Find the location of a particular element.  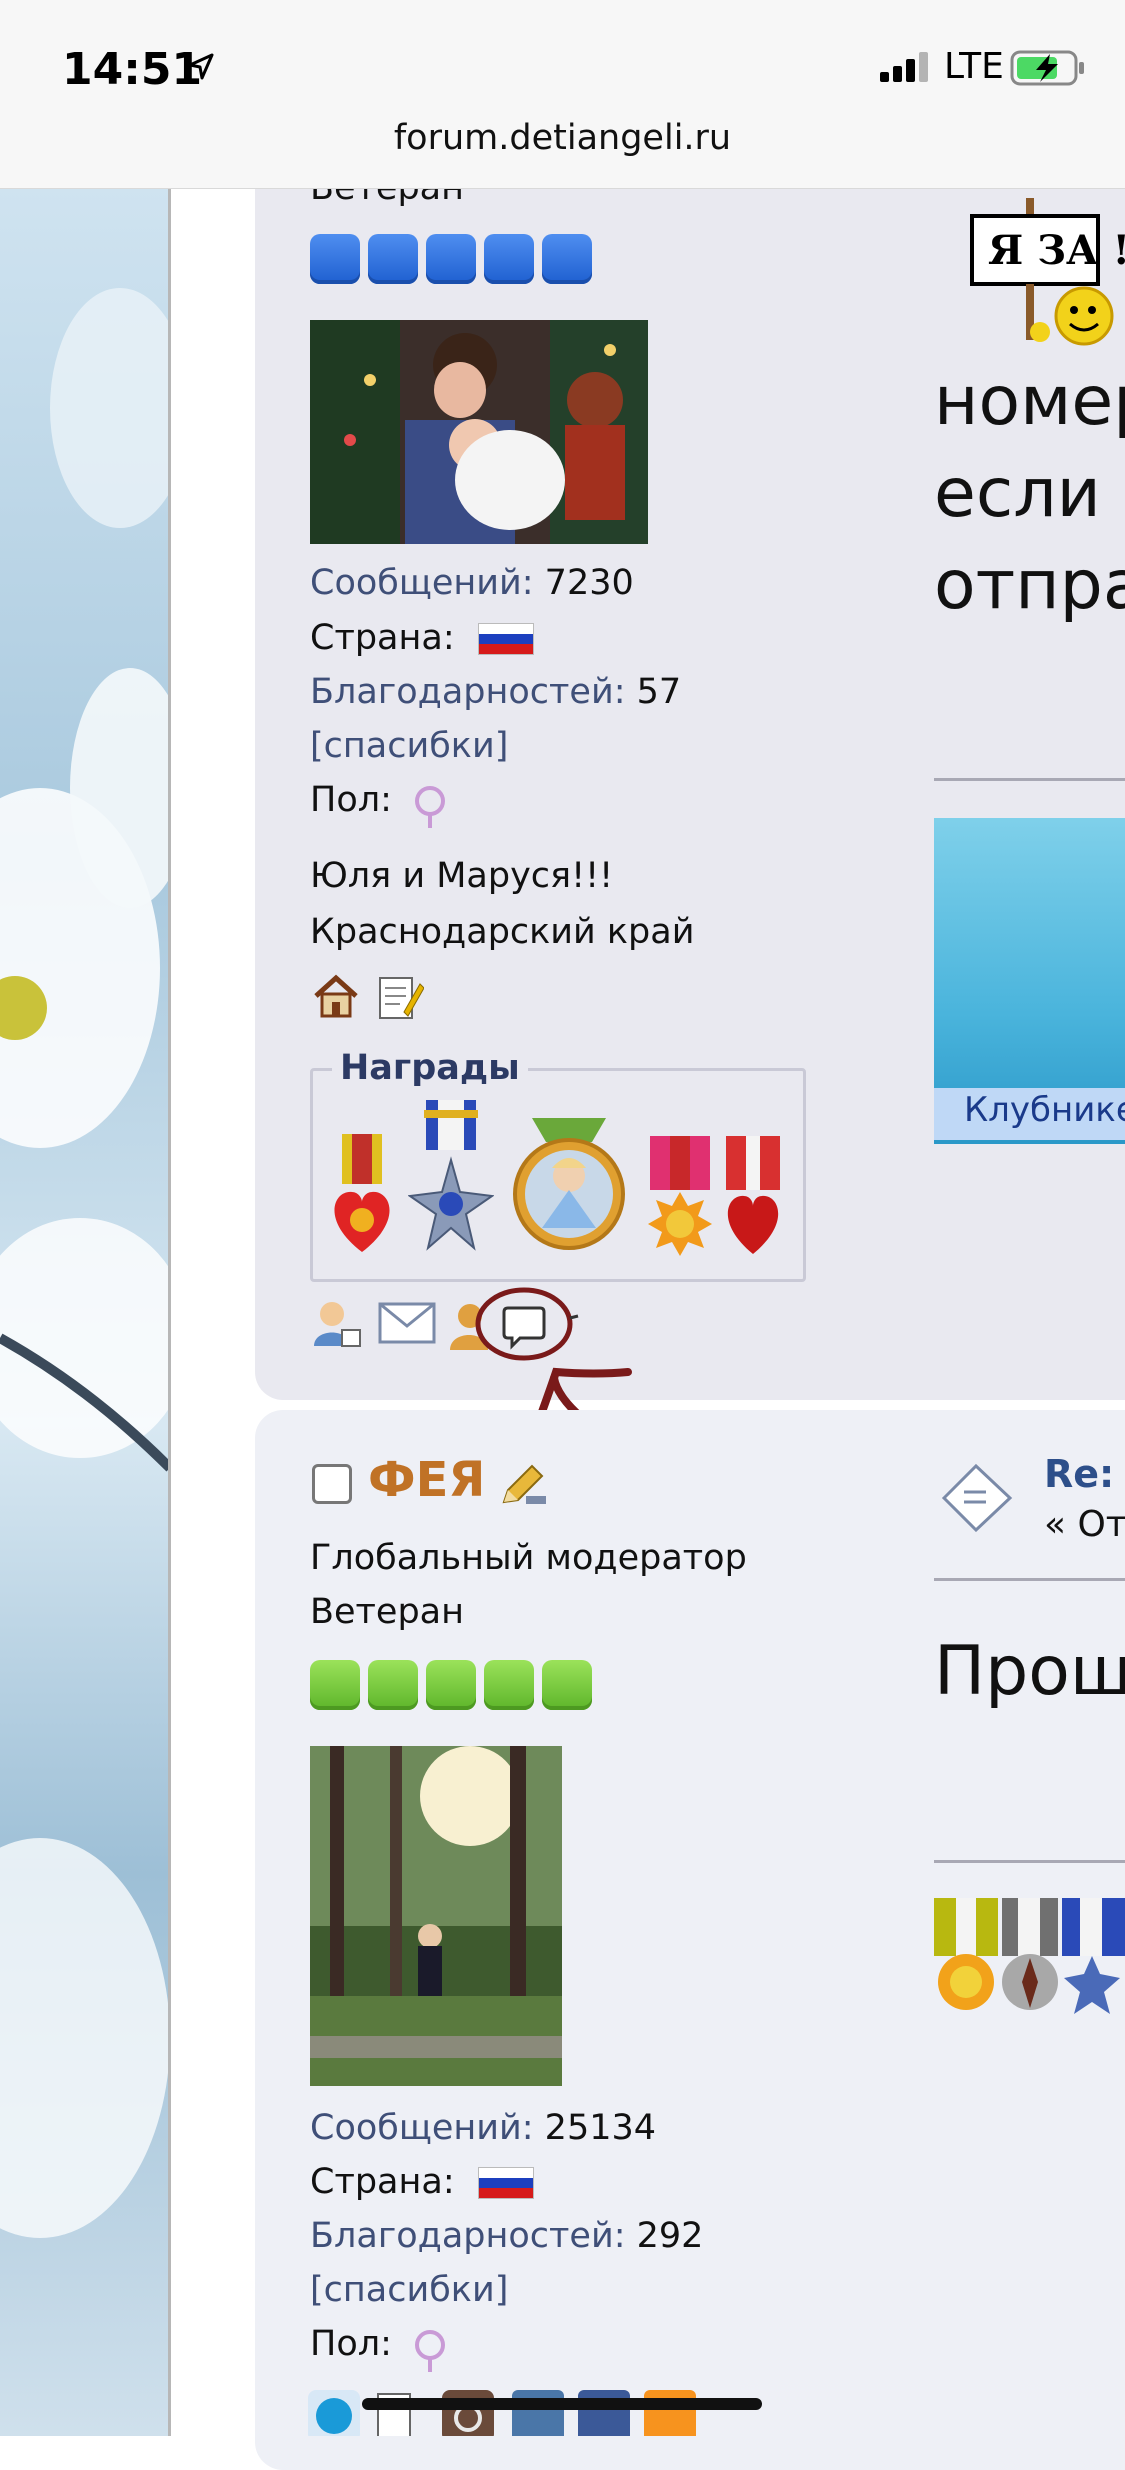

user-role: Глобальный модератор is located at coordinates (528, 1558).